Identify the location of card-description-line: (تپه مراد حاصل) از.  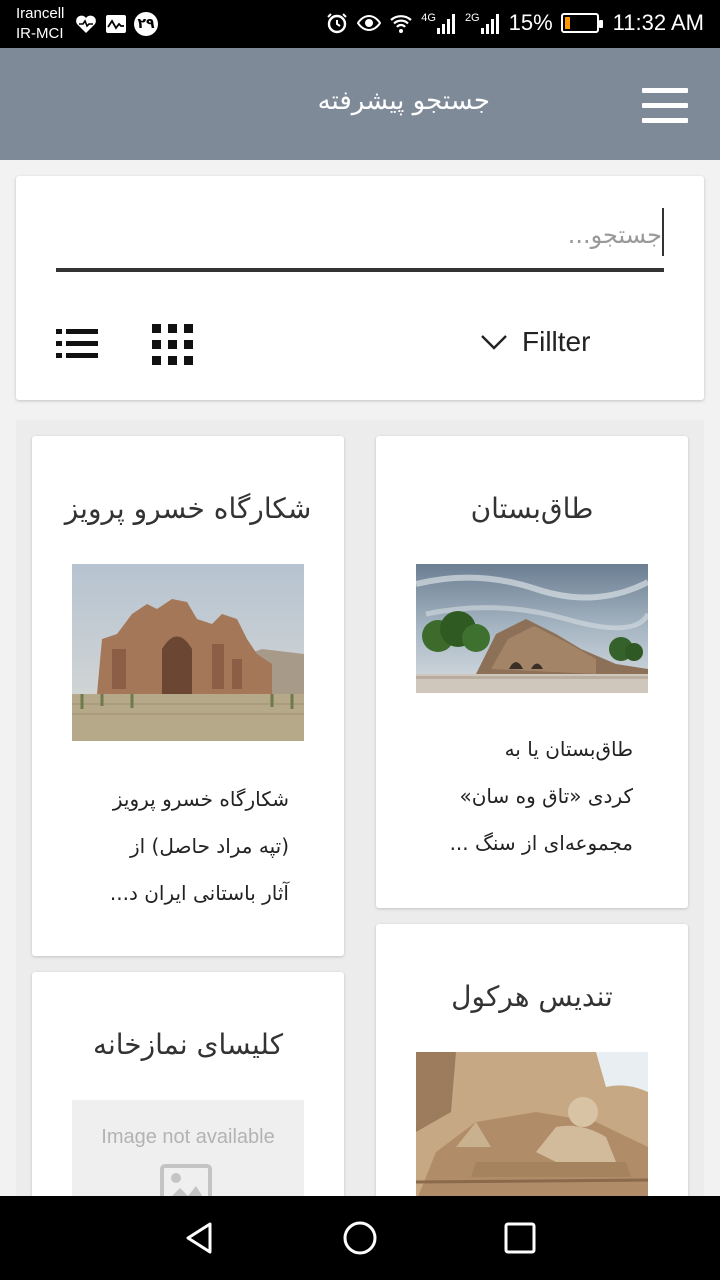
(209, 846).